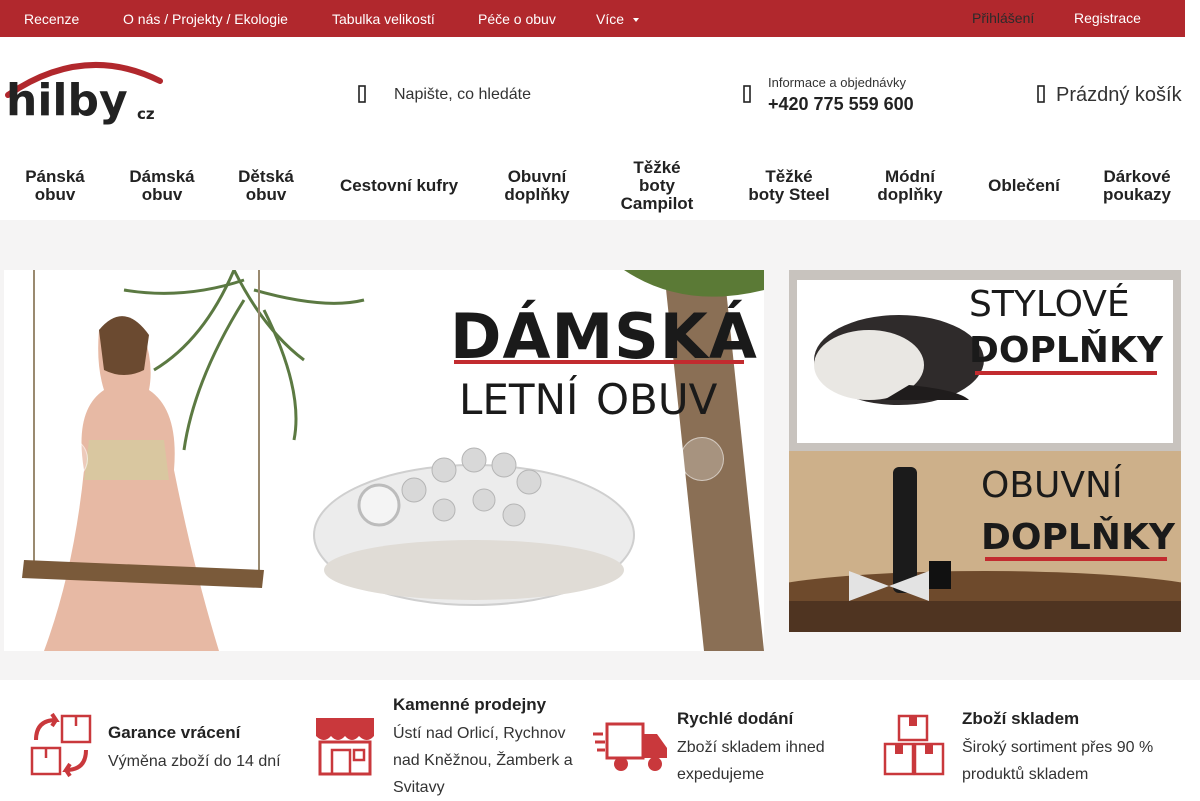  What do you see at coordinates (914, 745) in the screenshot?
I see `stock-boxes-icon` at bounding box center [914, 745].